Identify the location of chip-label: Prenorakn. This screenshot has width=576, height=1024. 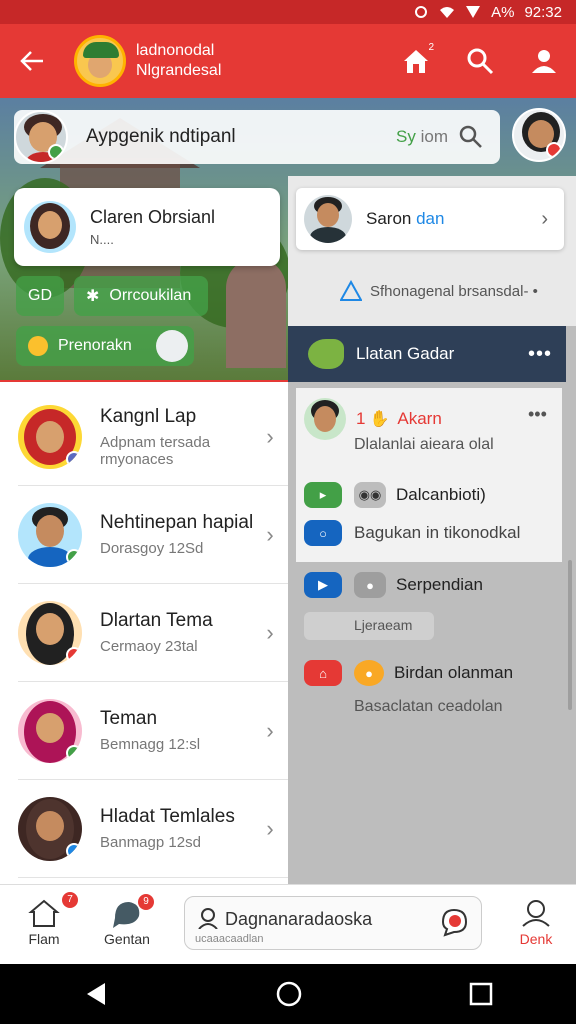
(95, 345).